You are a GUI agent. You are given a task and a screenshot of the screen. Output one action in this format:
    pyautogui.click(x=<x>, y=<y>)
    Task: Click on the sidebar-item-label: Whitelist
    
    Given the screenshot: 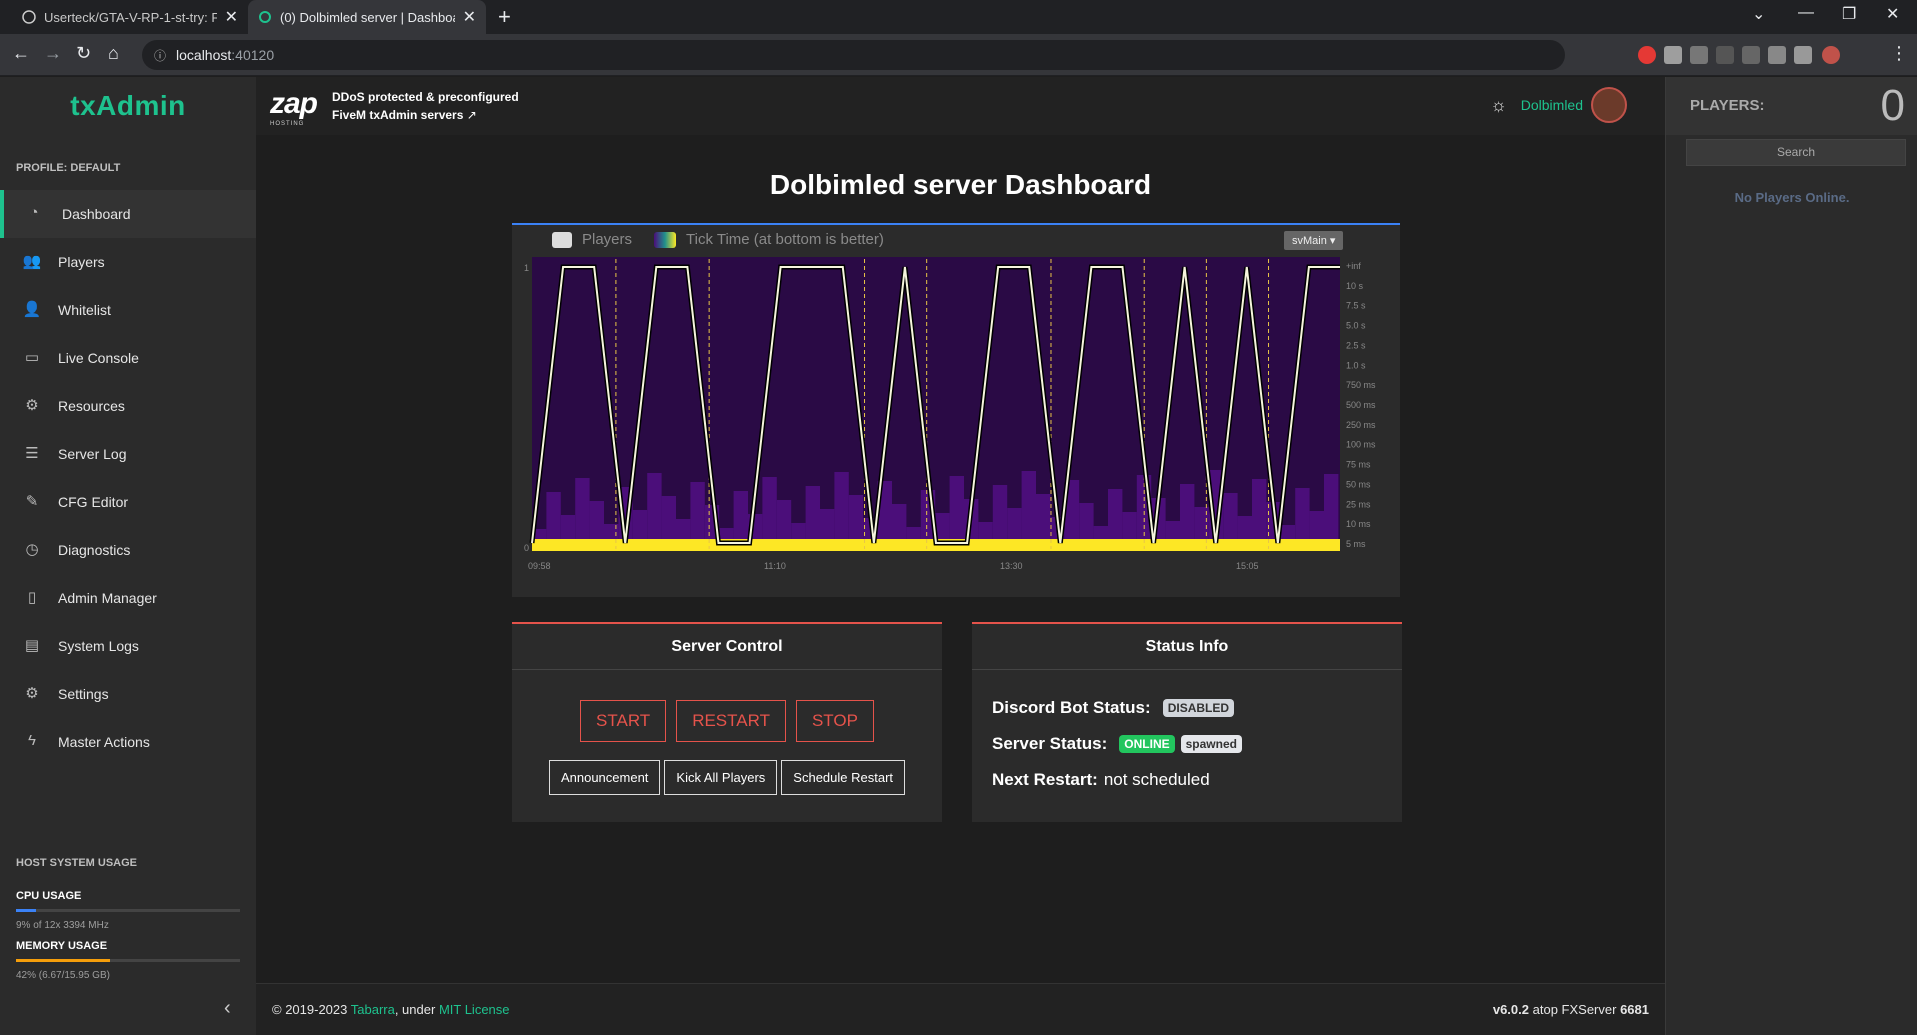 What is the action you would take?
    pyautogui.click(x=84, y=310)
    